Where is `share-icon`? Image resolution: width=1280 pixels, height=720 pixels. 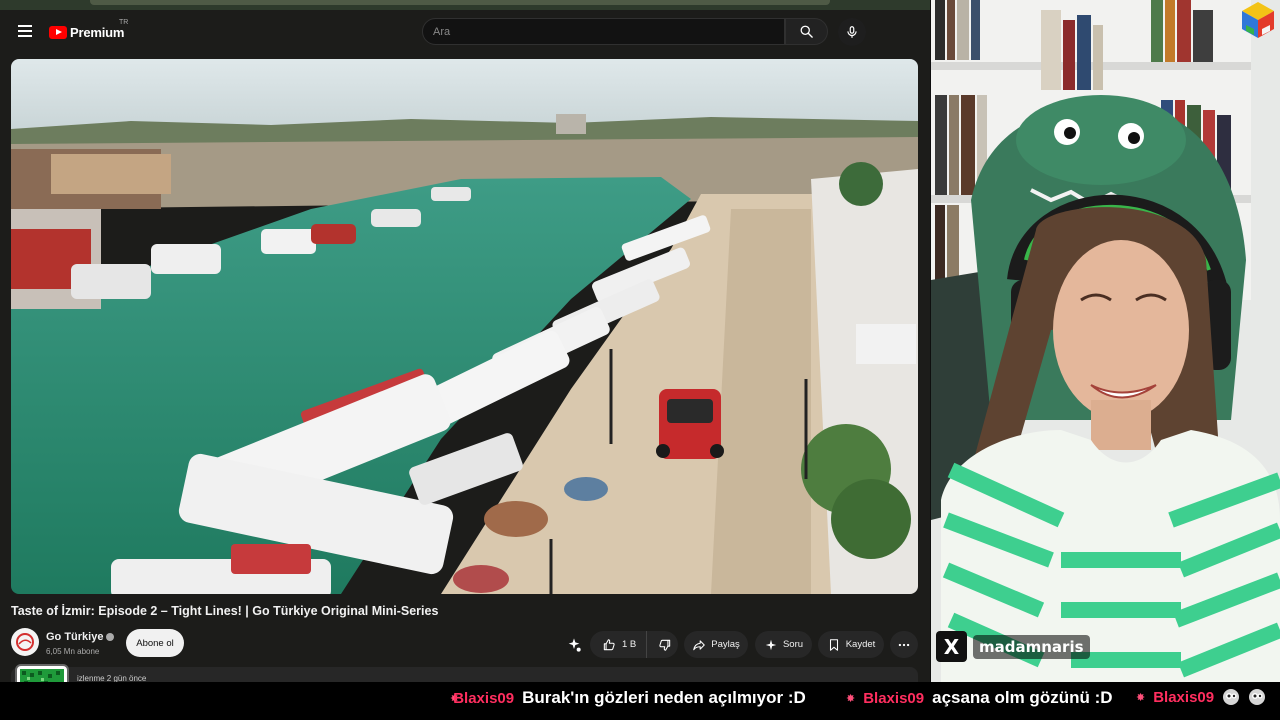 share-icon is located at coordinates (699, 644).